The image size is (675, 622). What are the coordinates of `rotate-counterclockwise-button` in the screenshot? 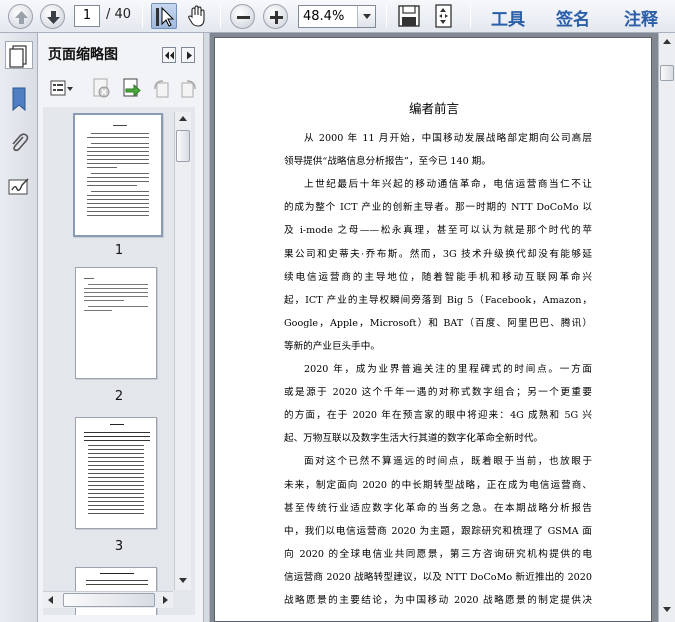 It's located at (161, 88).